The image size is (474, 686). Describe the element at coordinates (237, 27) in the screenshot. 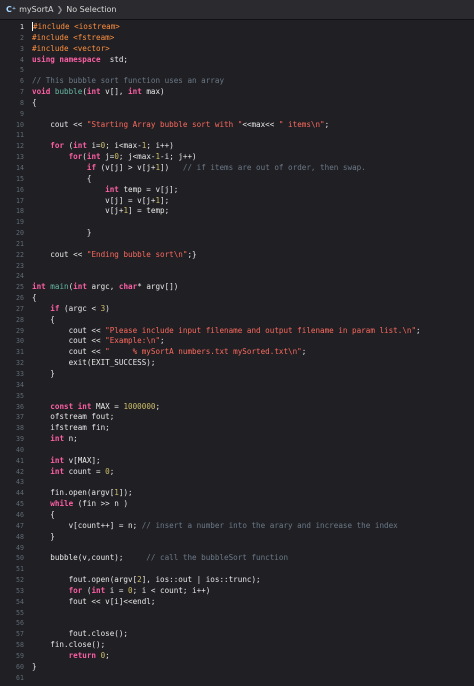

I see `code-line: 1 #include <iostream>` at that location.